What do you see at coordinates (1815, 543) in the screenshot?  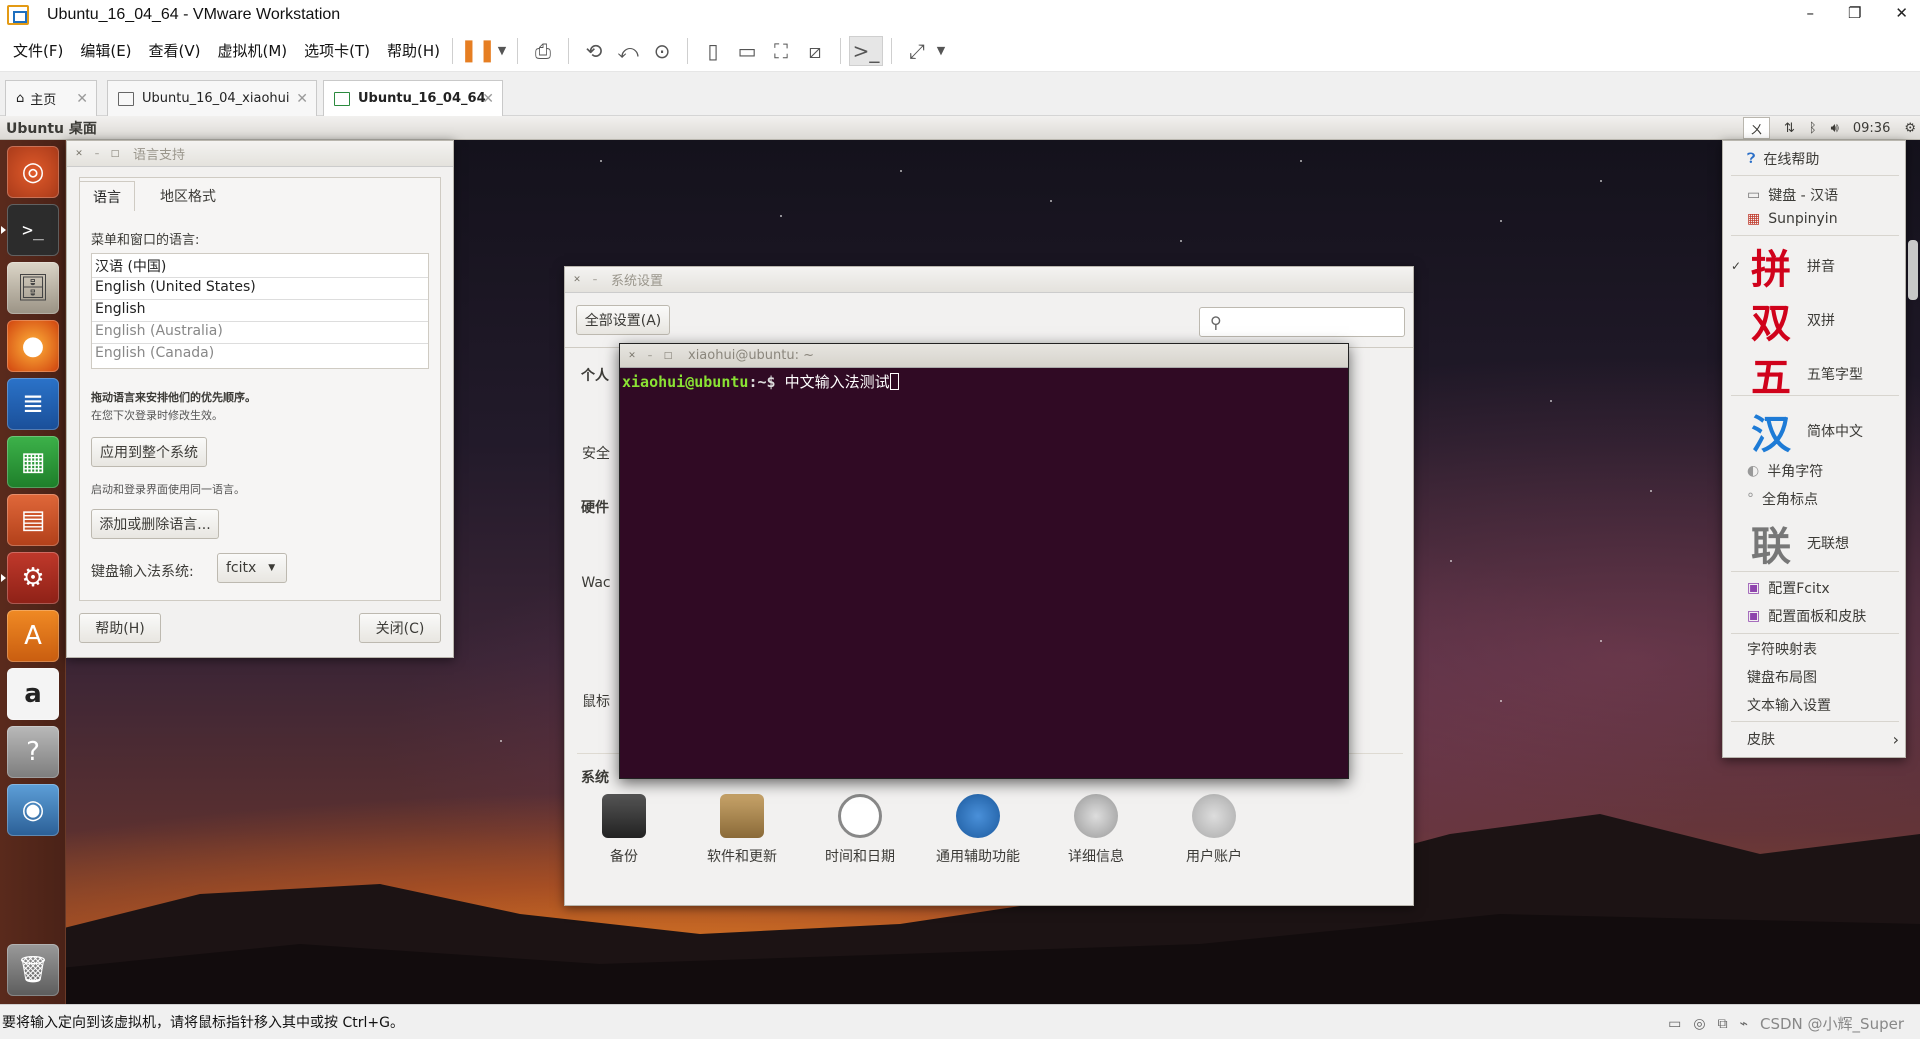 I see `menu-item-no-prediction: 联无联想` at bounding box center [1815, 543].